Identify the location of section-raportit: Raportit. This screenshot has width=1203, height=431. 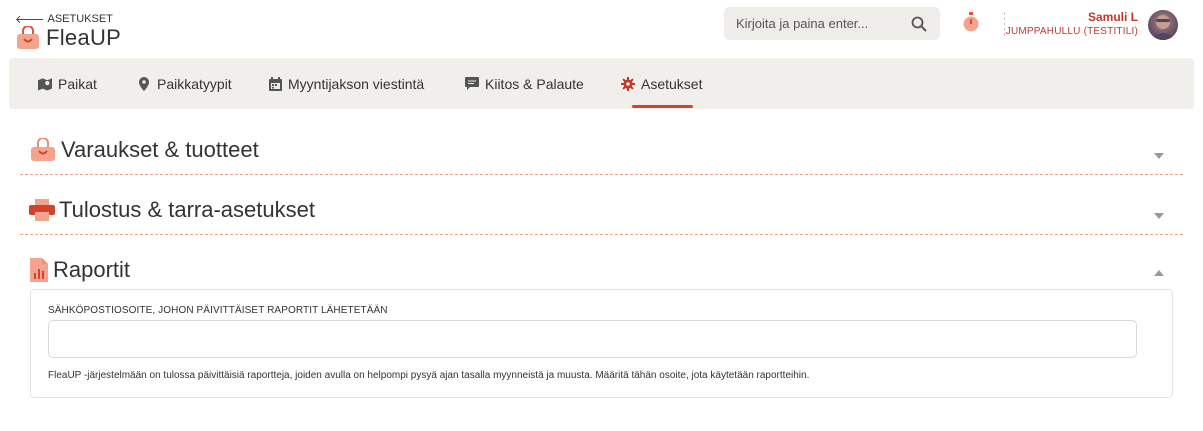
(601, 260).